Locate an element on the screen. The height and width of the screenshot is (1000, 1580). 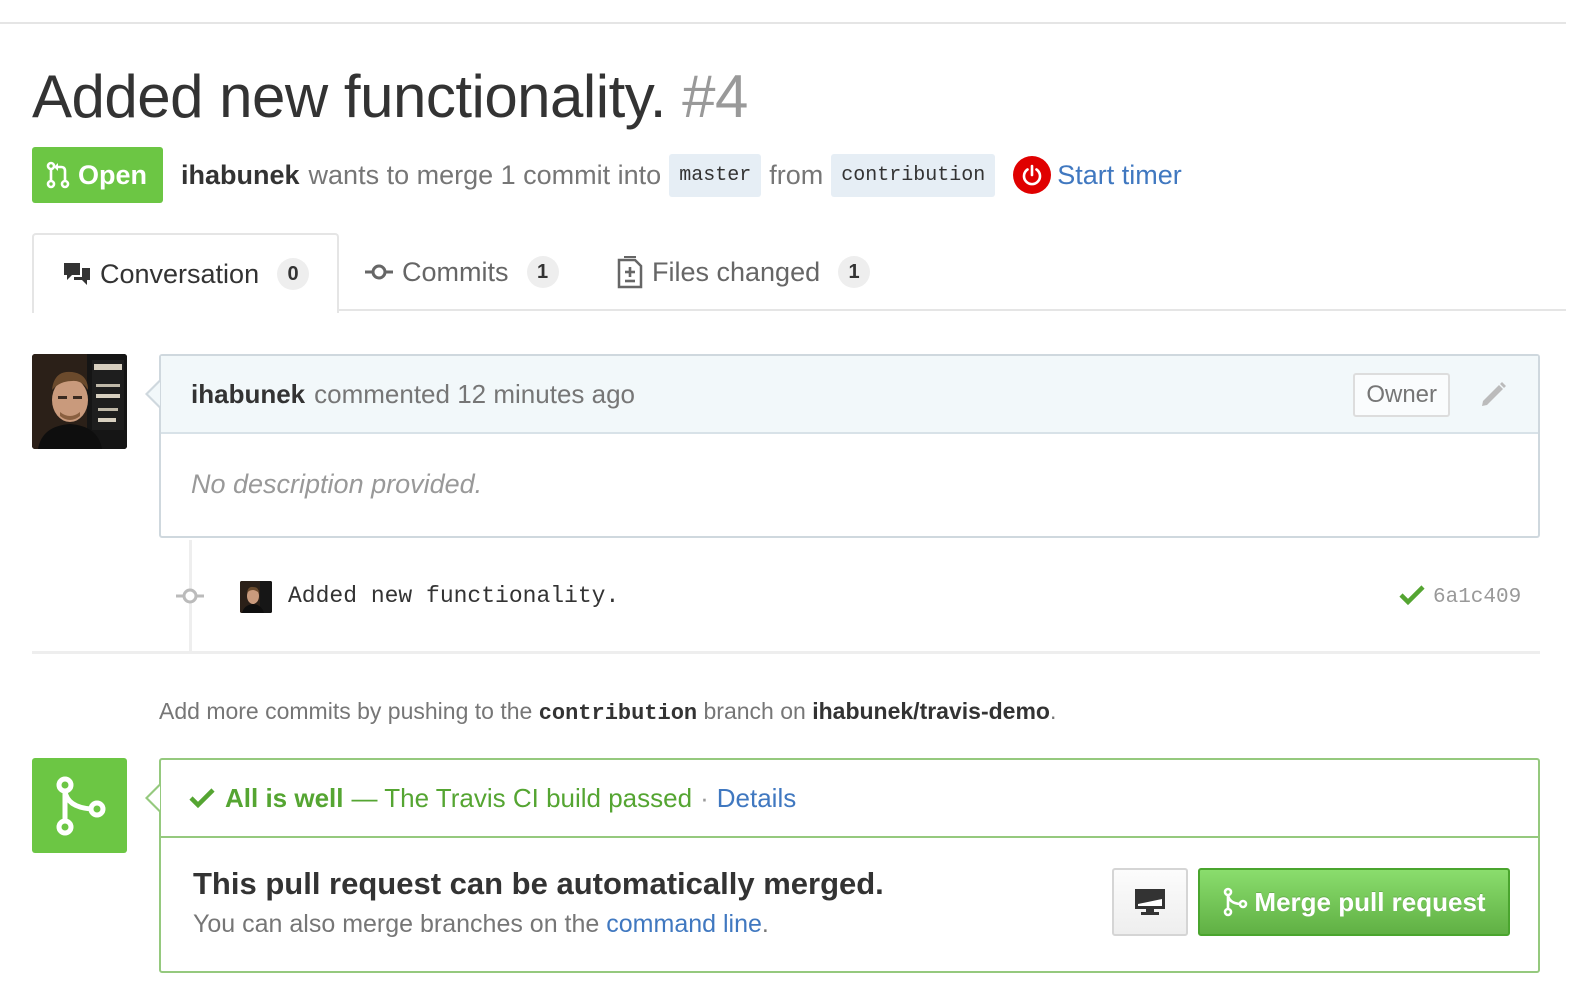
tab-commits-label: Commits is located at coordinates (455, 271).